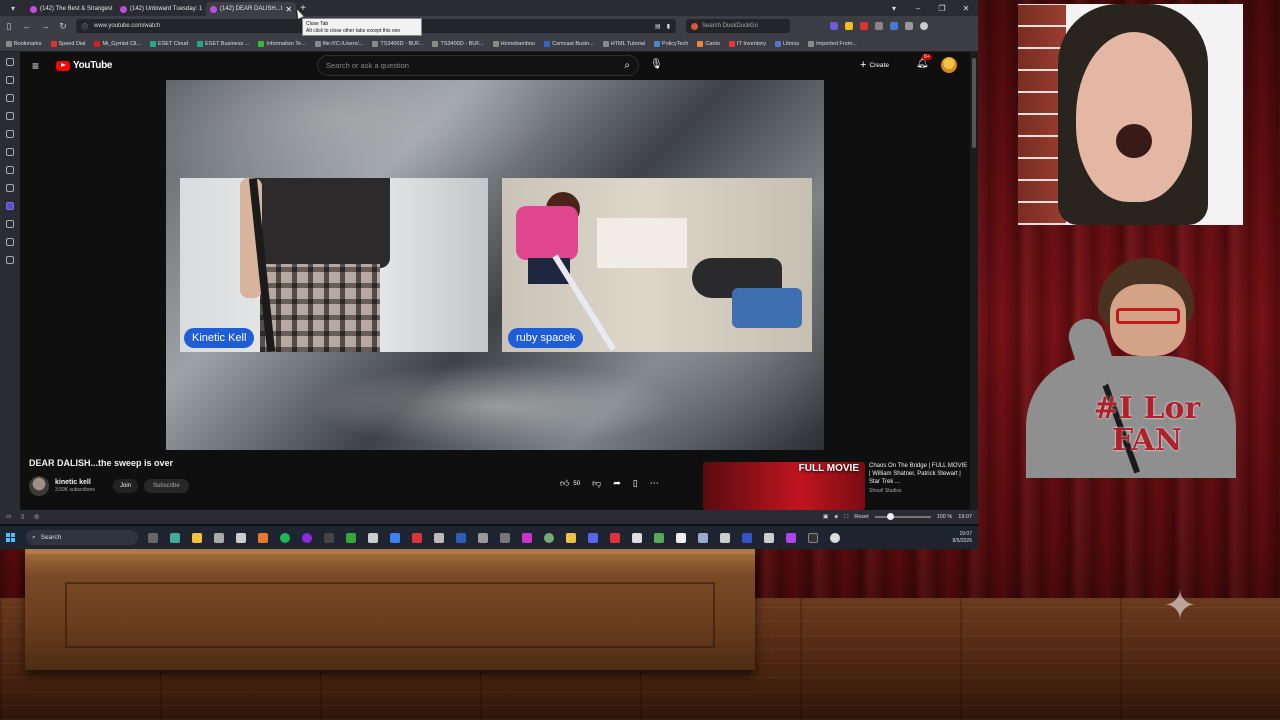  Describe the element at coordinates (890, 516) in the screenshot. I see `zoom-slider-thumb` at that location.